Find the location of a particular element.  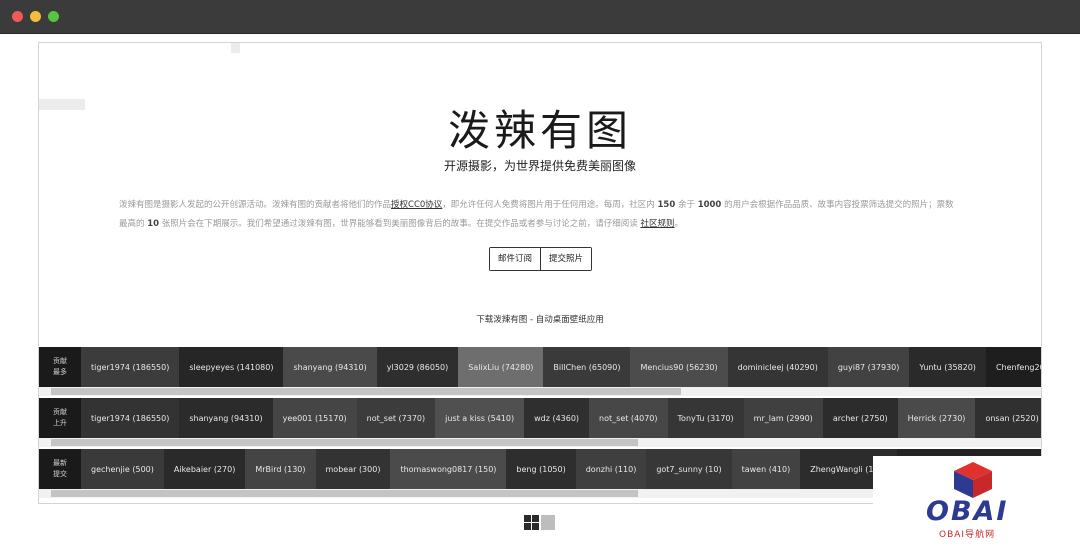

intro-text: 泼辣有图是摄影人发起的公开创源活动。泼辣有图的贡献者将他们的作品 is located at coordinates (255, 205).